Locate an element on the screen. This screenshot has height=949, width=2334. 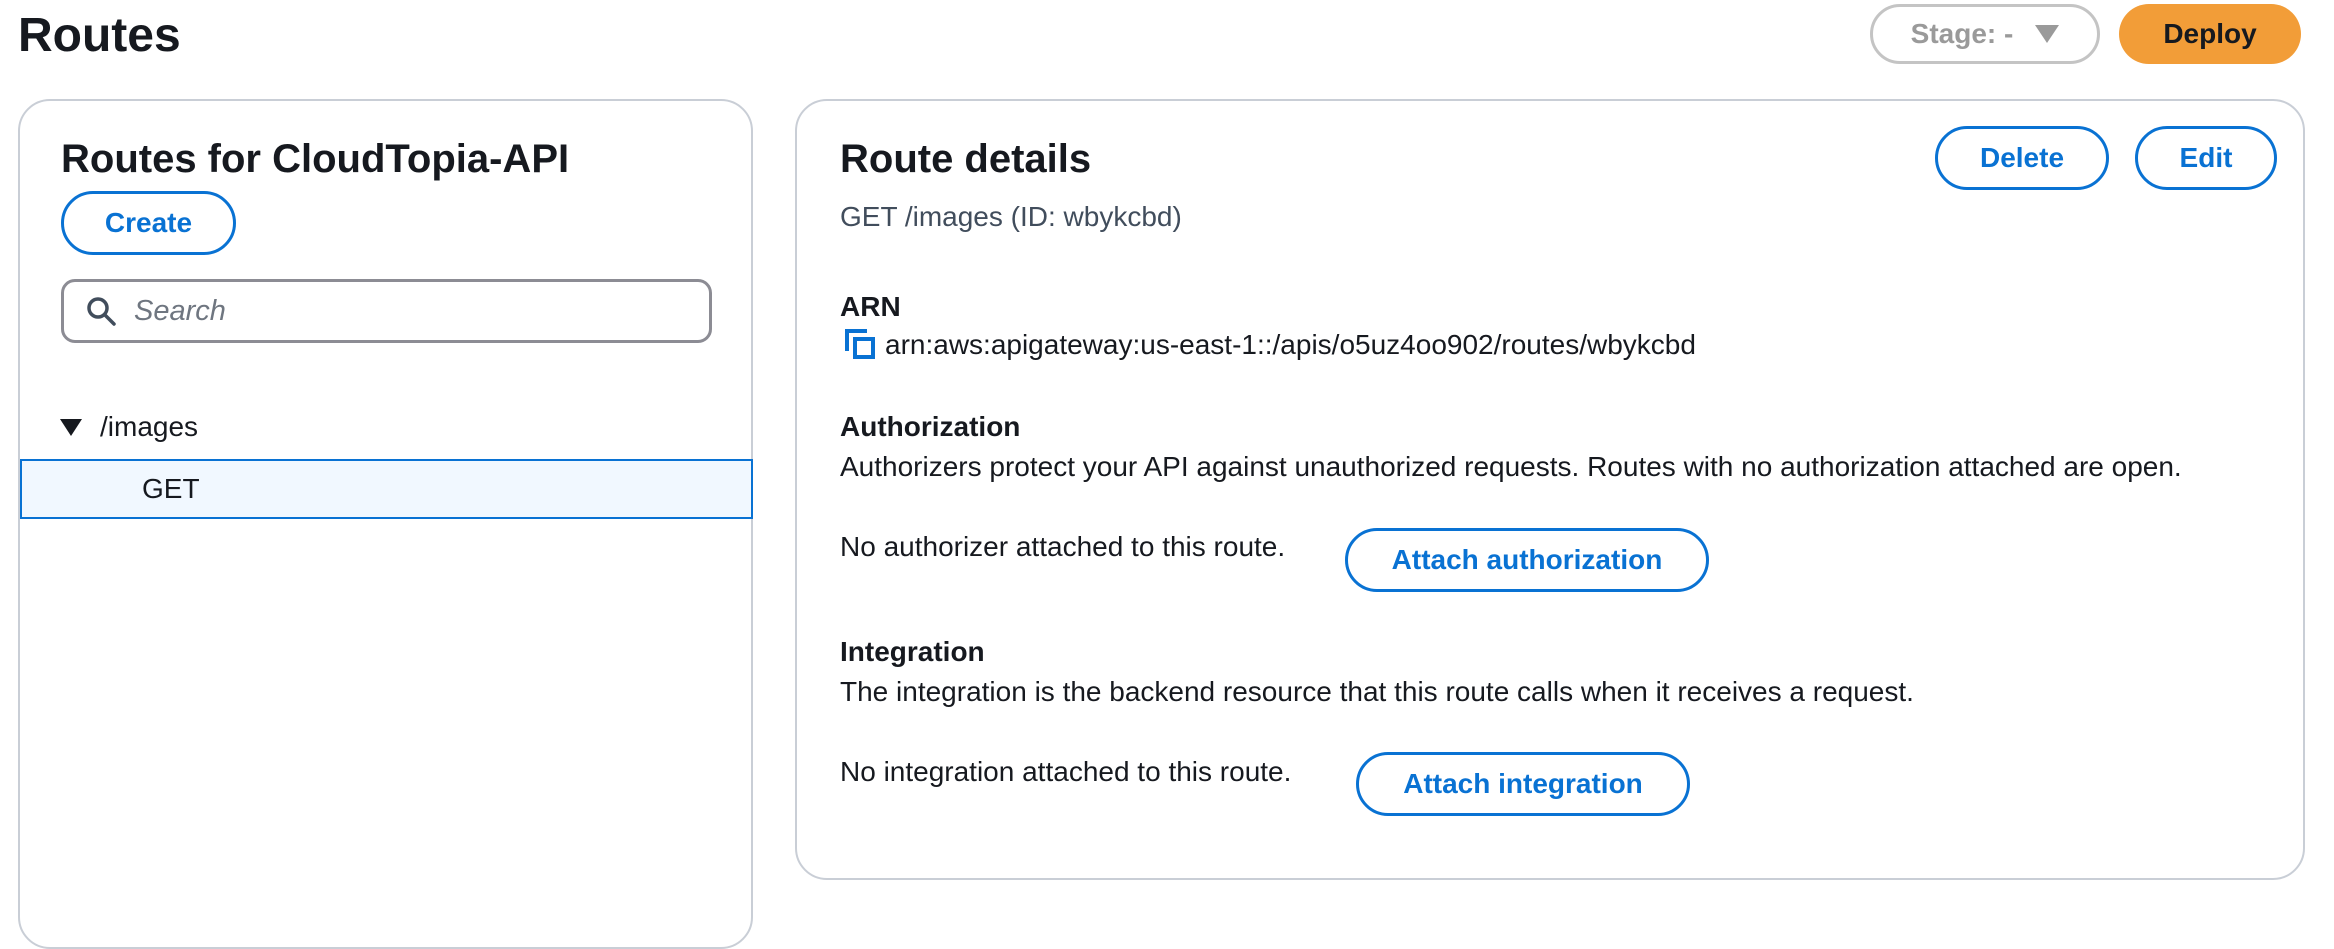
arn-label: ARN is located at coordinates (870, 306).